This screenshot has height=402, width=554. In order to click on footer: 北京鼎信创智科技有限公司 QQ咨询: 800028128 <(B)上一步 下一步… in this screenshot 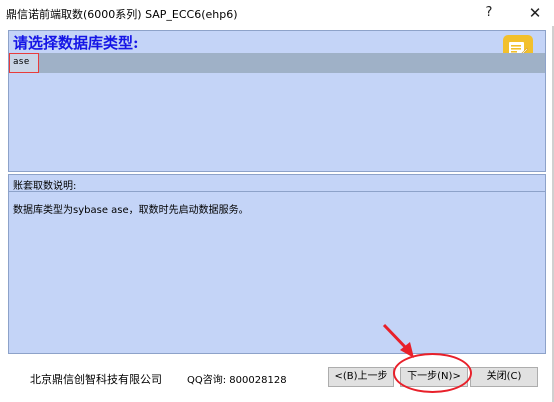, I will do `click(277, 379)`.